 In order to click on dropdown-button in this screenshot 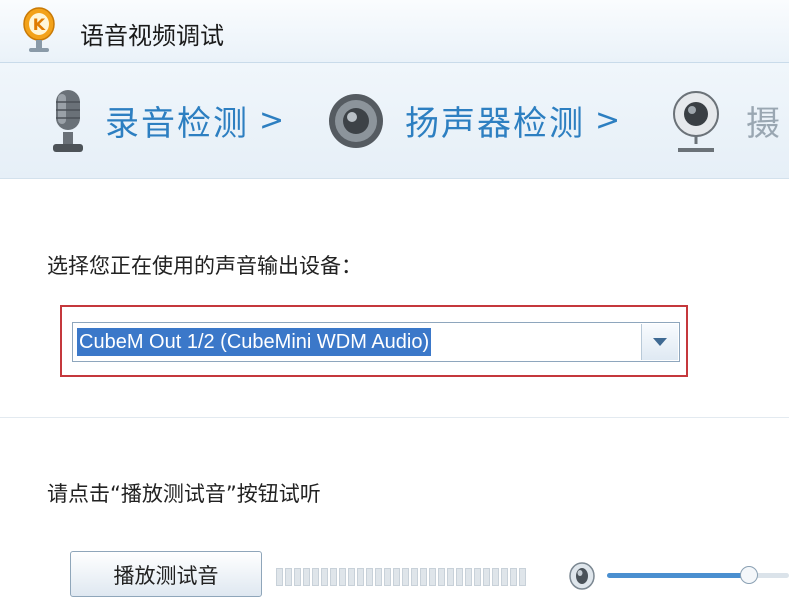, I will do `click(659, 342)`.